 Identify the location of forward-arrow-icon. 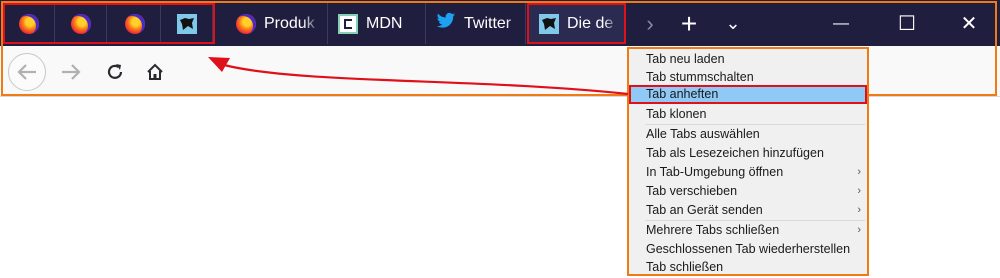
(71, 72).